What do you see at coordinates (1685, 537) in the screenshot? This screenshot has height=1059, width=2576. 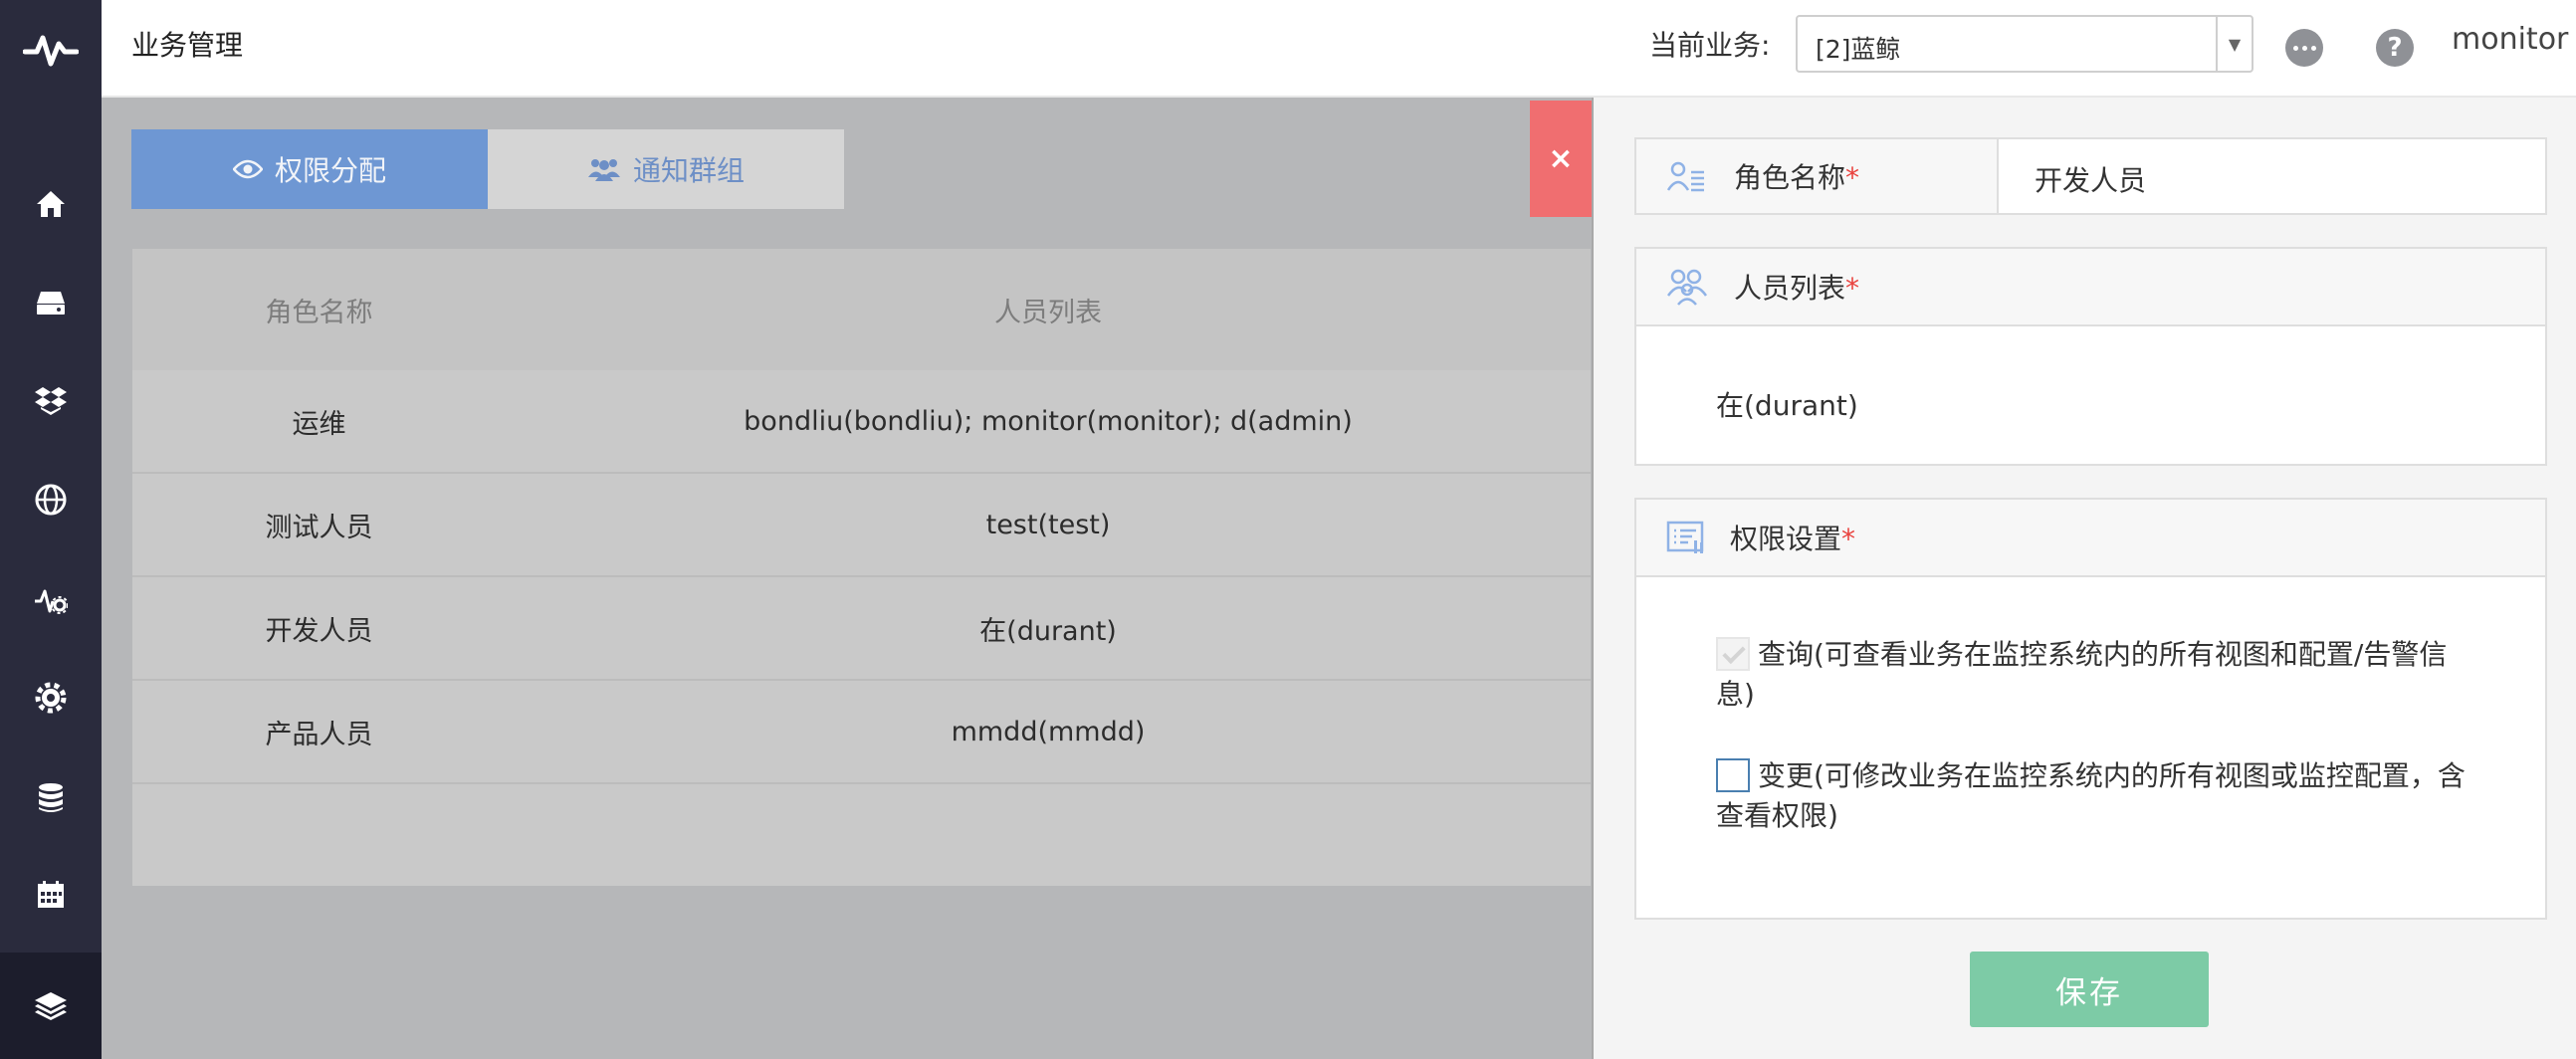 I see `settings-list-icon` at bounding box center [1685, 537].